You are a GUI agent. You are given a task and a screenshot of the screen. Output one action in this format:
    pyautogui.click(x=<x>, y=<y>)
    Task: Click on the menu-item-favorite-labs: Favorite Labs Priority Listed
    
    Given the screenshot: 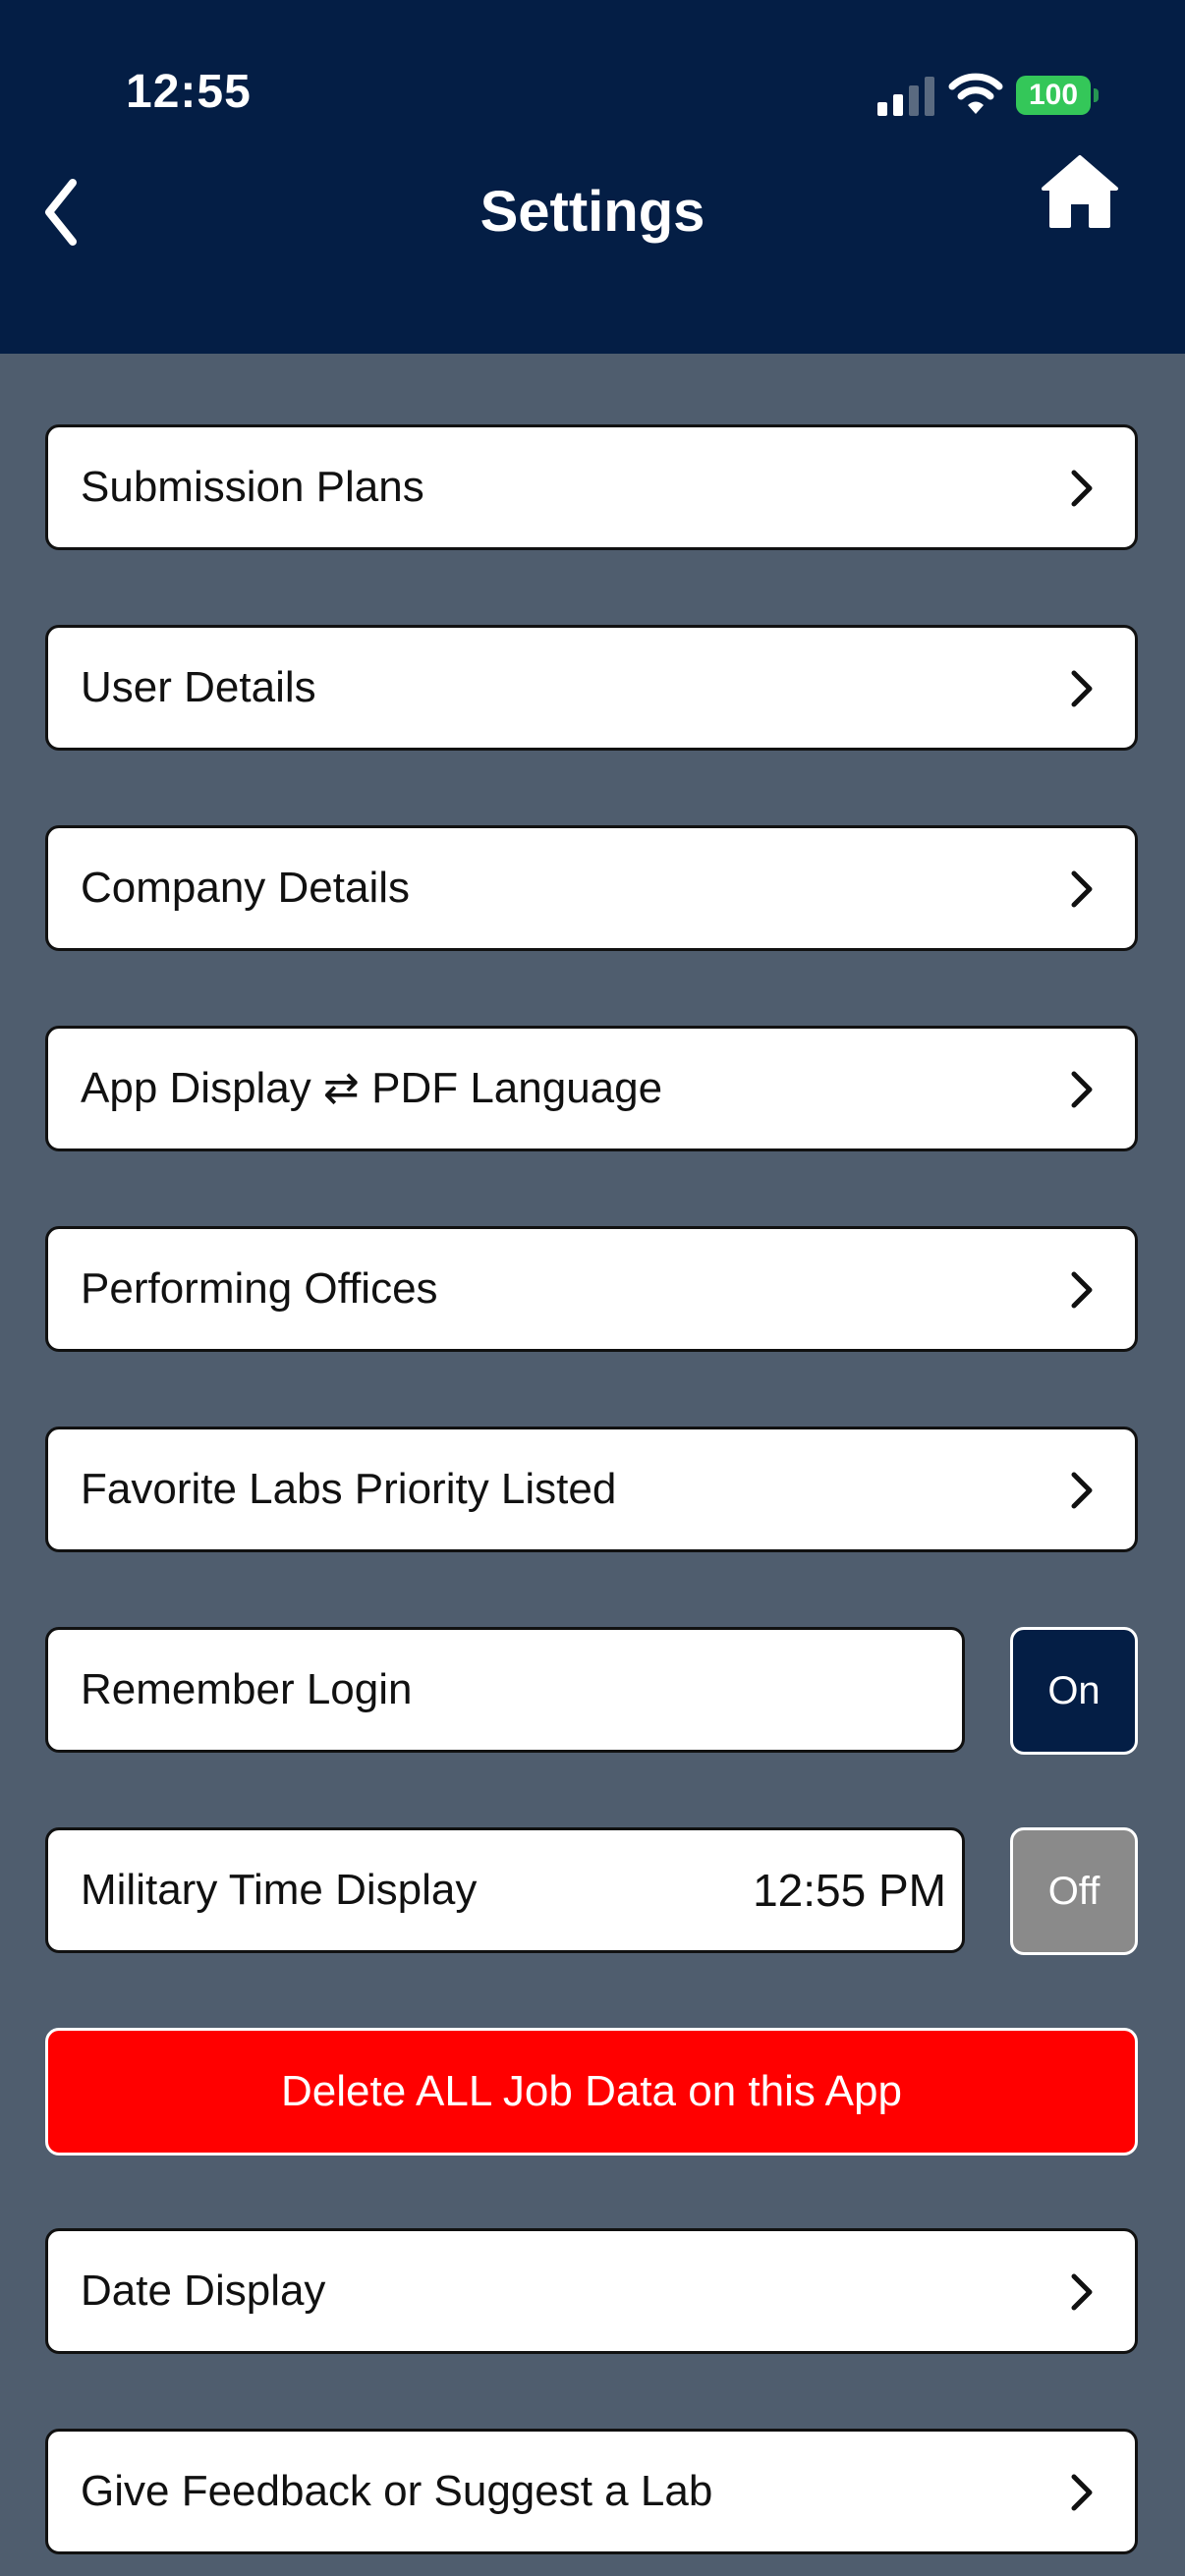 What is the action you would take?
    pyautogui.click(x=592, y=1489)
    